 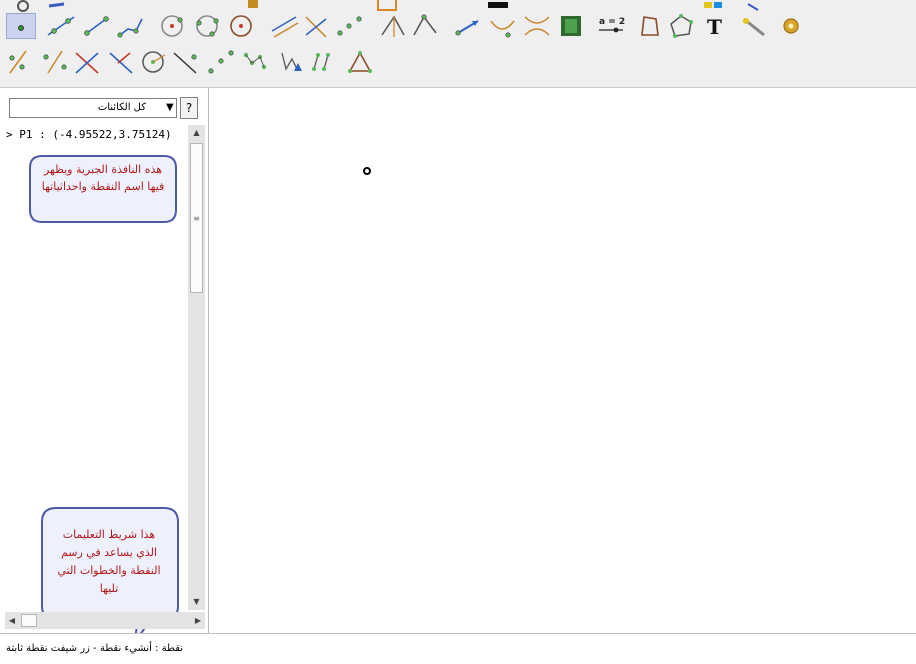 What do you see at coordinates (425, 26) in the screenshot?
I see `angle-tool-icon` at bounding box center [425, 26].